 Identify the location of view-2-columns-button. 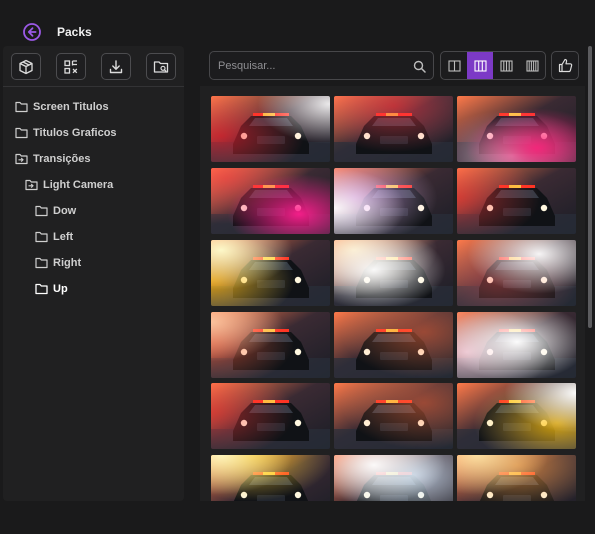
(454, 65).